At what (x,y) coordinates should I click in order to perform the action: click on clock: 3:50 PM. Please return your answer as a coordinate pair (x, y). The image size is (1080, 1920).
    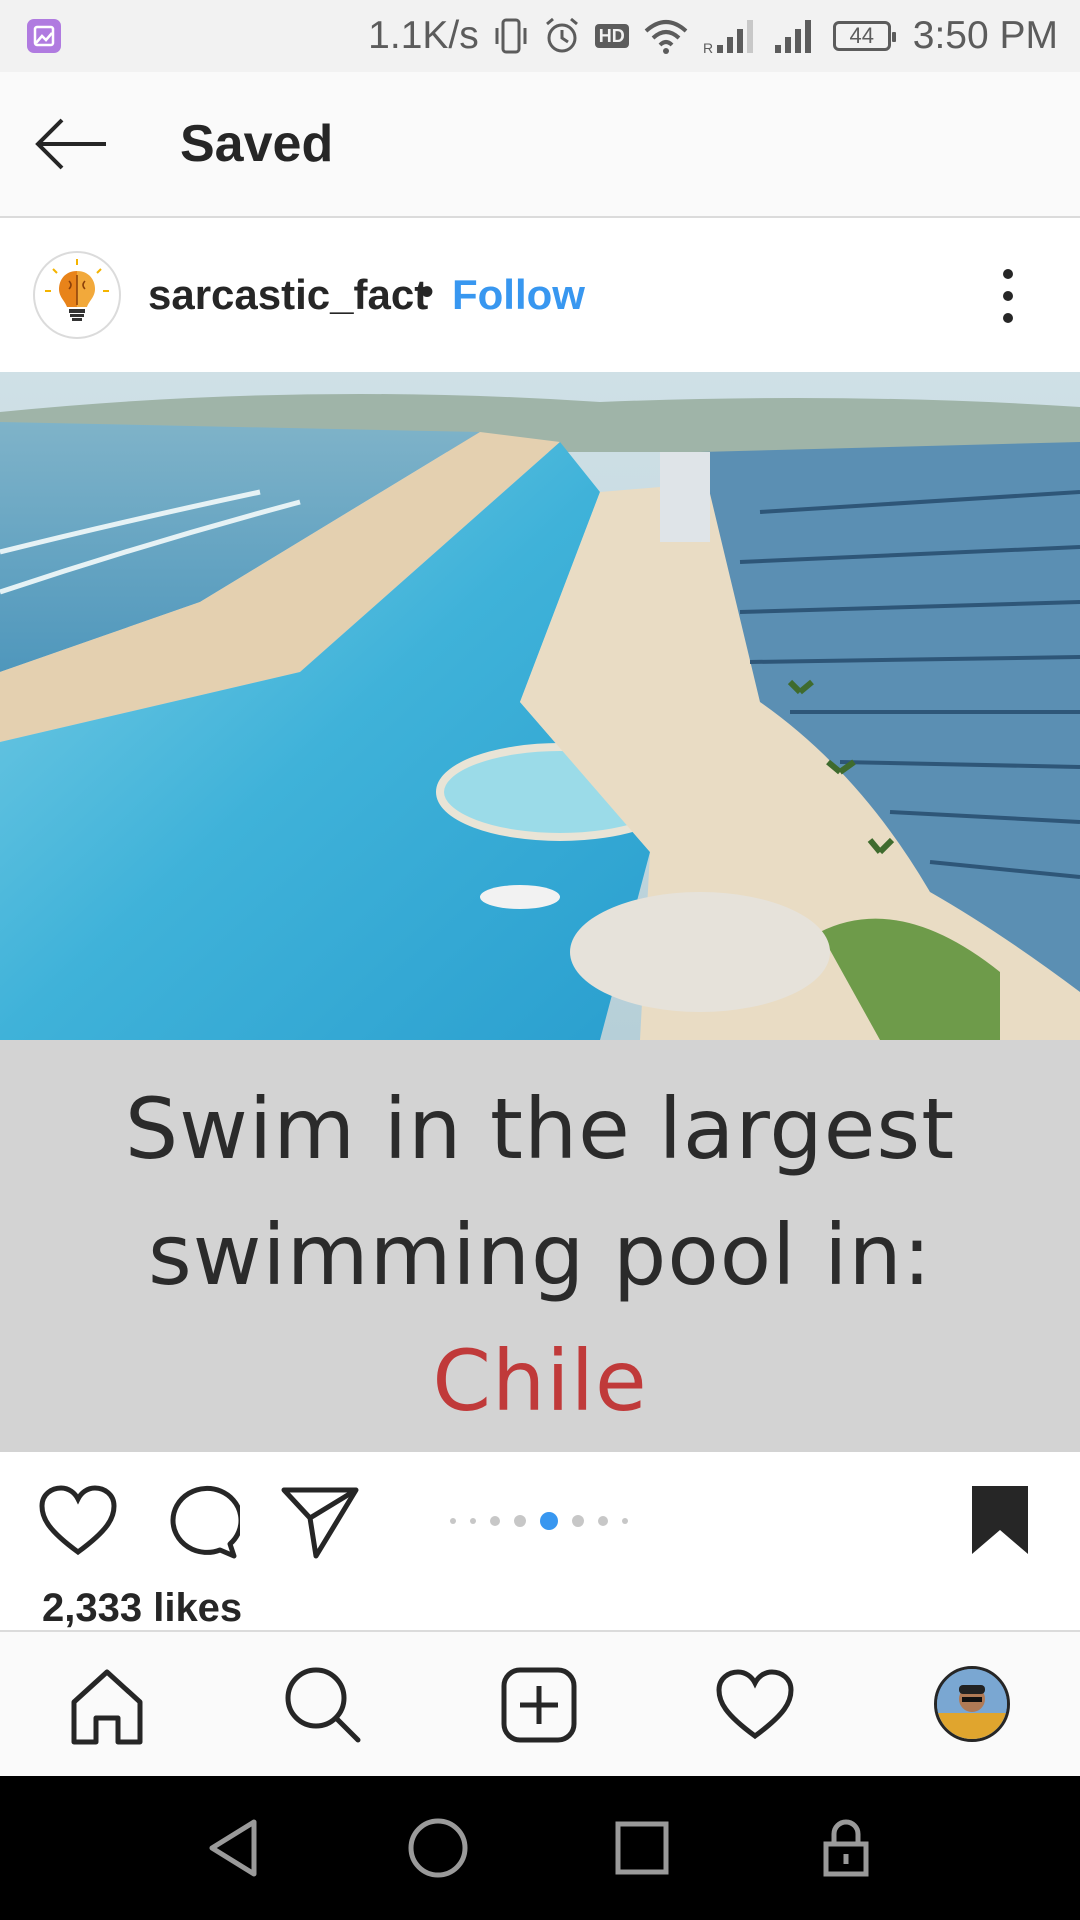
    Looking at the image, I should click on (985, 35).